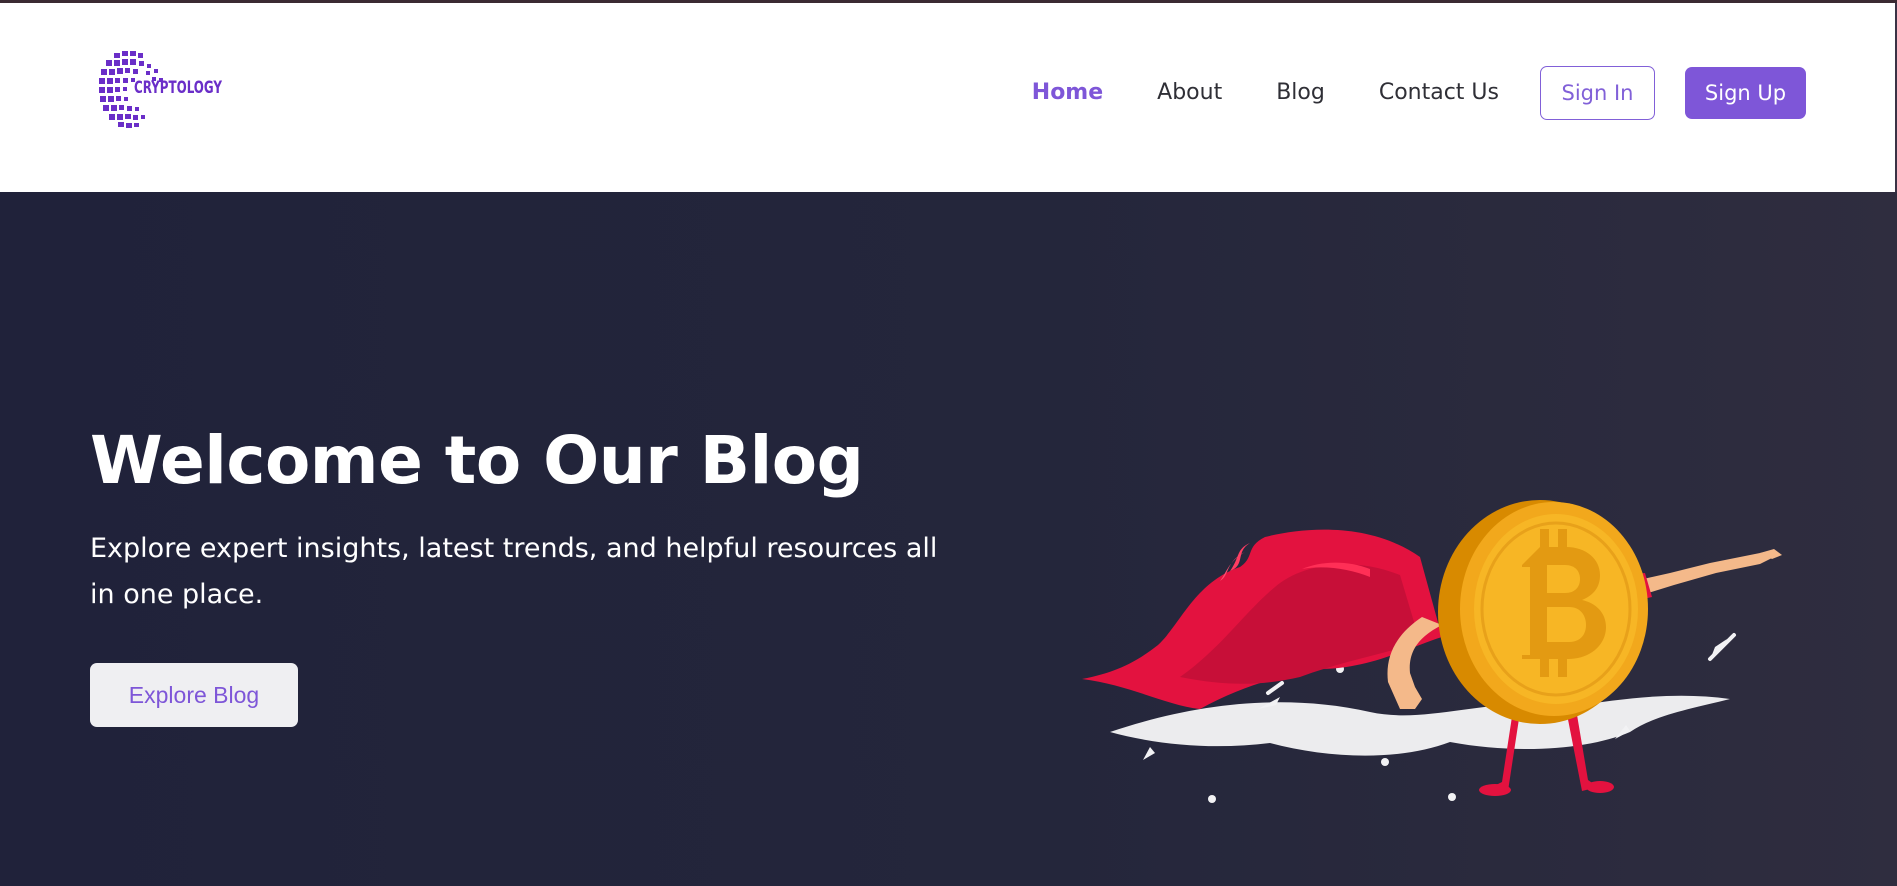 The height and width of the screenshot is (886, 1897). What do you see at coordinates (1439, 93) in the screenshot?
I see `nav-link-contact-us: Contact Us` at bounding box center [1439, 93].